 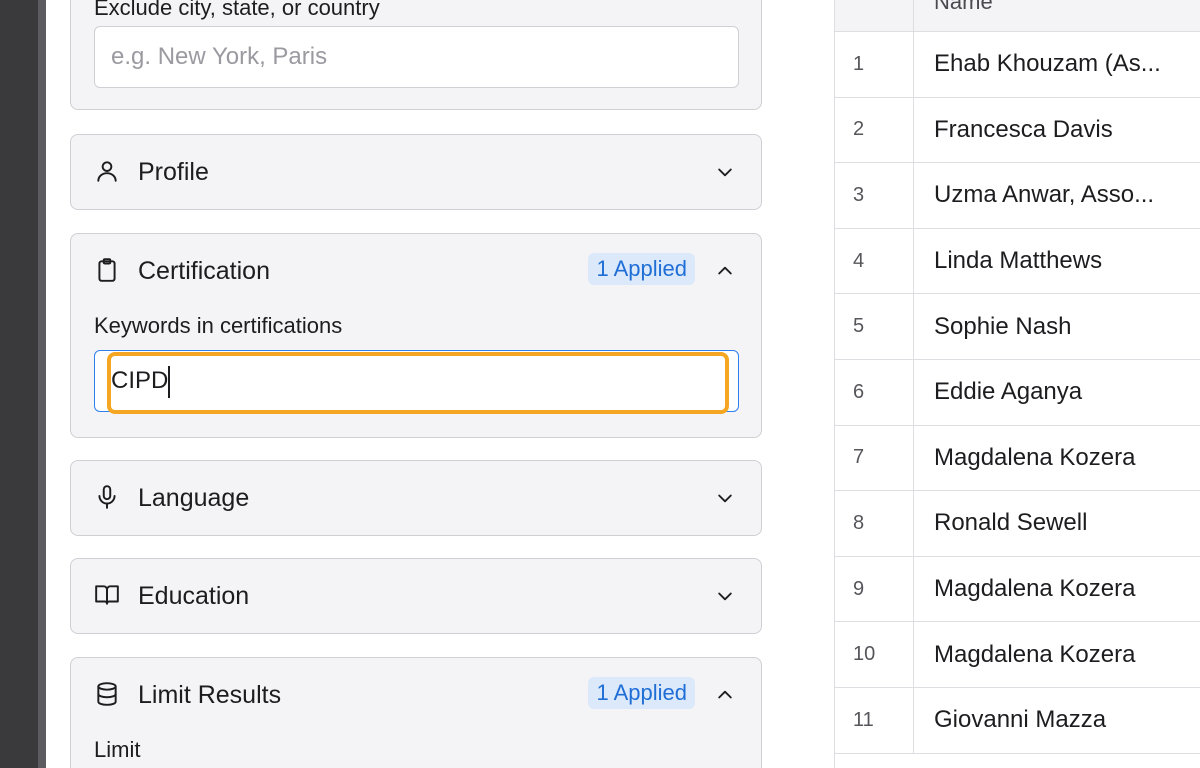 What do you see at coordinates (1003, 326) in the screenshot?
I see `row-name: Sophie Nash` at bounding box center [1003, 326].